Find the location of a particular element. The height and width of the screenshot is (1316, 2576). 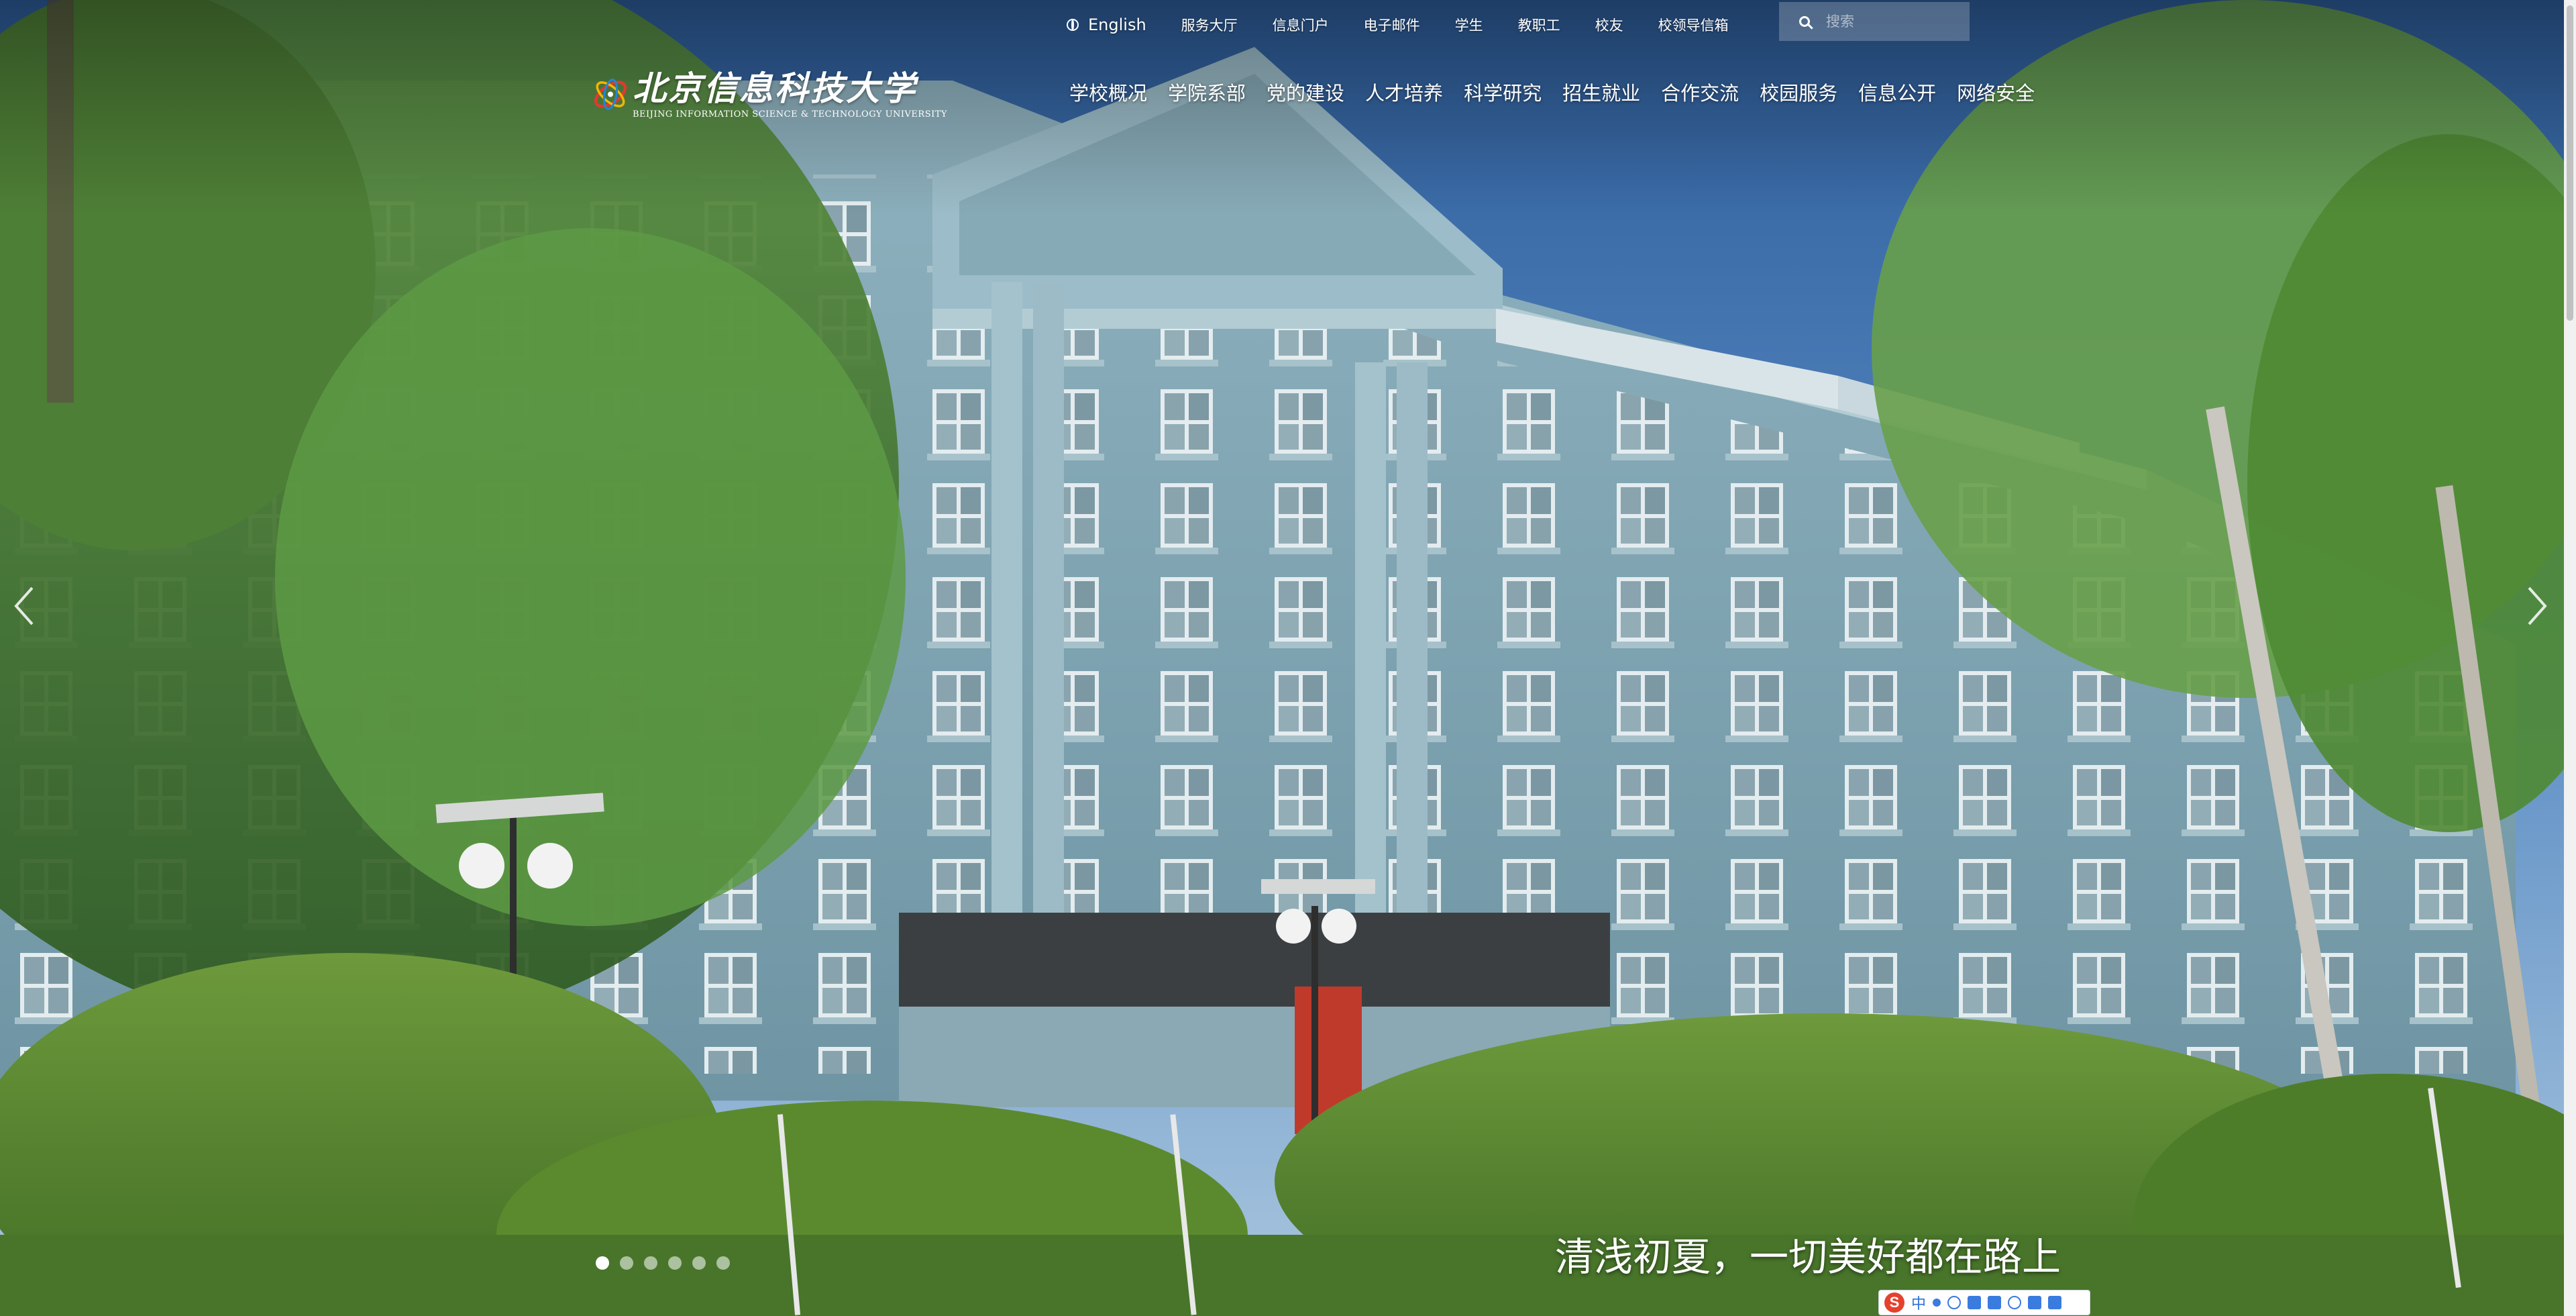

logo-cn-text: 北京信息科技大学 is located at coordinates (774, 88).